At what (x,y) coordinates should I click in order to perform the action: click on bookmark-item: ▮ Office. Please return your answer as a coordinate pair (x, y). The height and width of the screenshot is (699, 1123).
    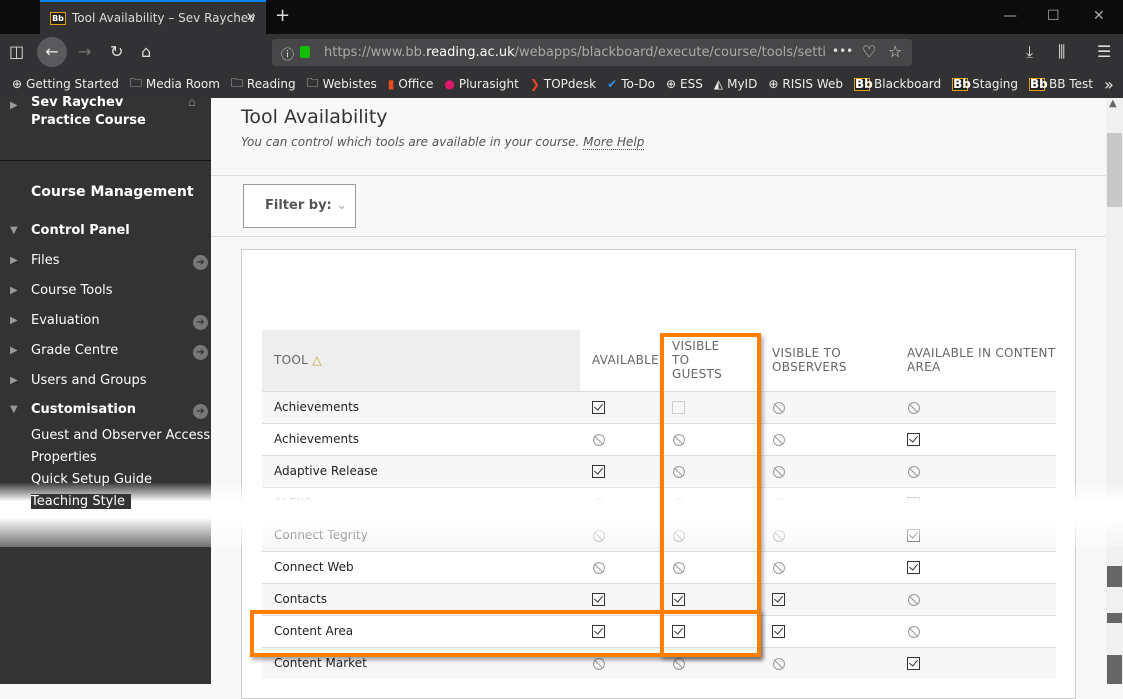
    Looking at the image, I should click on (411, 84).